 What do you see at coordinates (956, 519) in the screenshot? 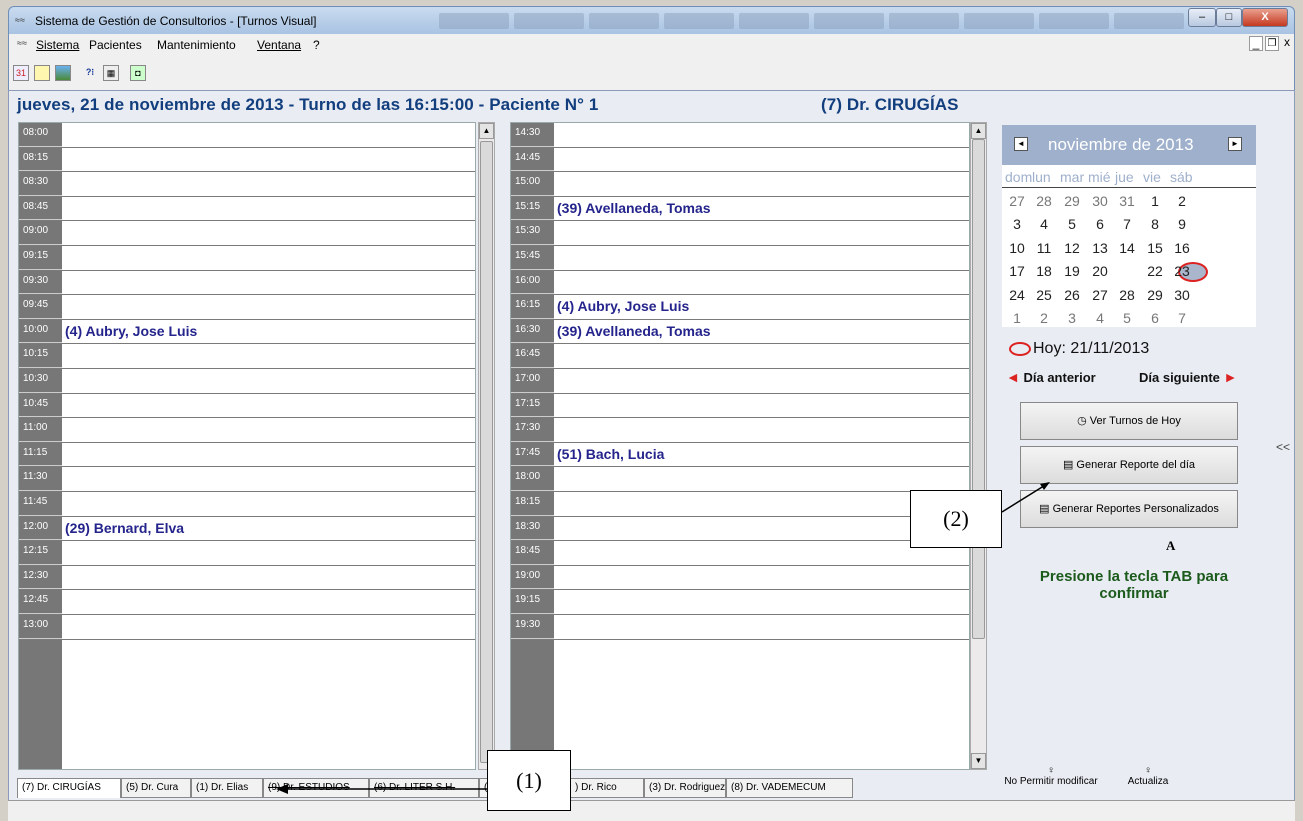
I see `callout-2: (2)` at bounding box center [956, 519].